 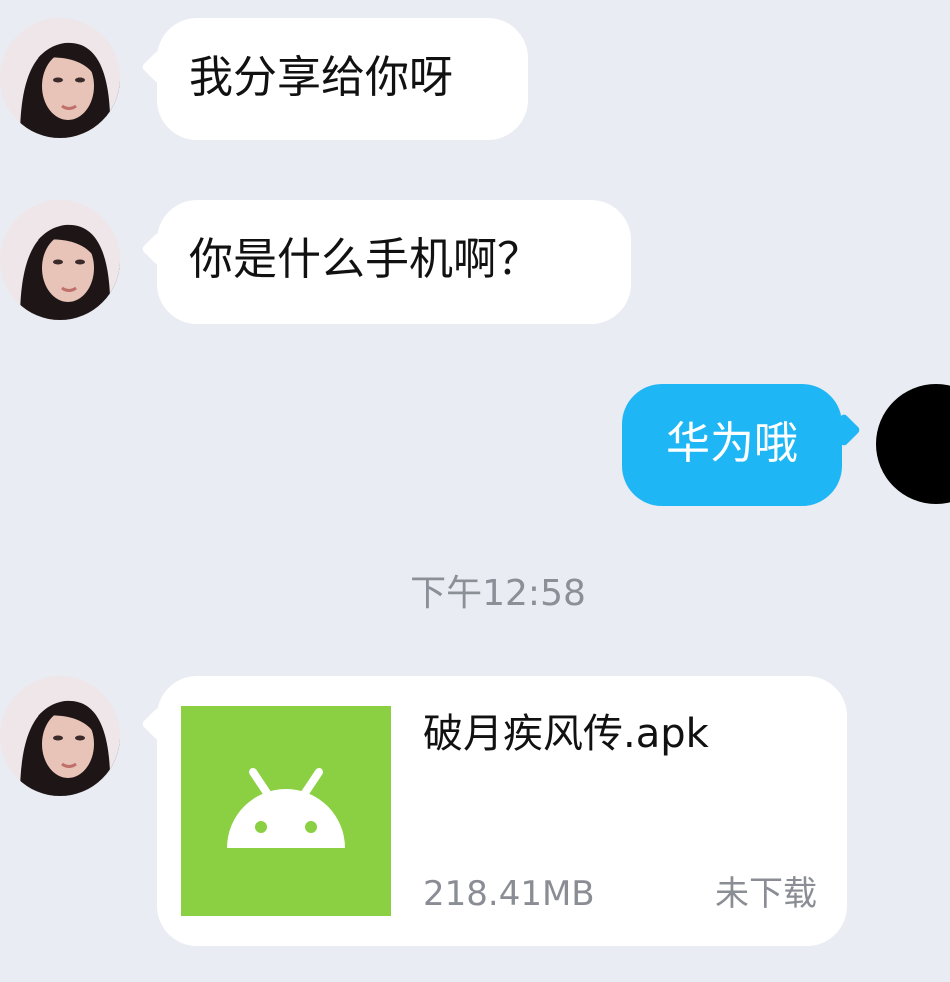 I want to click on file-name: 破月疾风传.apk, so click(x=566, y=734).